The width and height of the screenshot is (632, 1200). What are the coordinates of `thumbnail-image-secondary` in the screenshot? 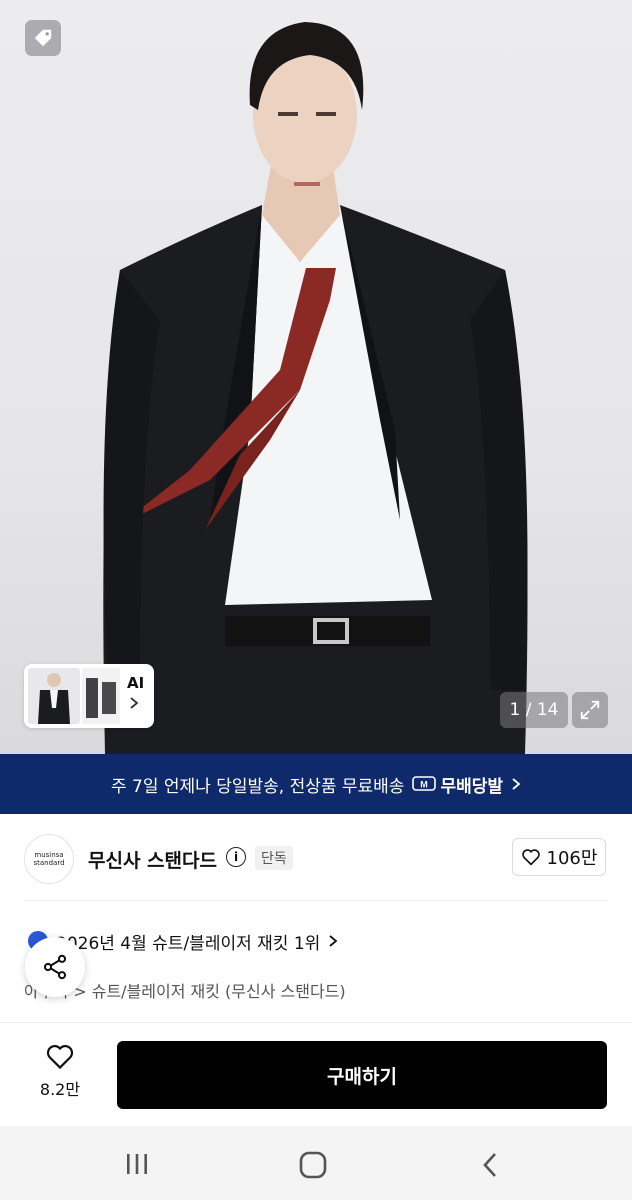 It's located at (101, 696).